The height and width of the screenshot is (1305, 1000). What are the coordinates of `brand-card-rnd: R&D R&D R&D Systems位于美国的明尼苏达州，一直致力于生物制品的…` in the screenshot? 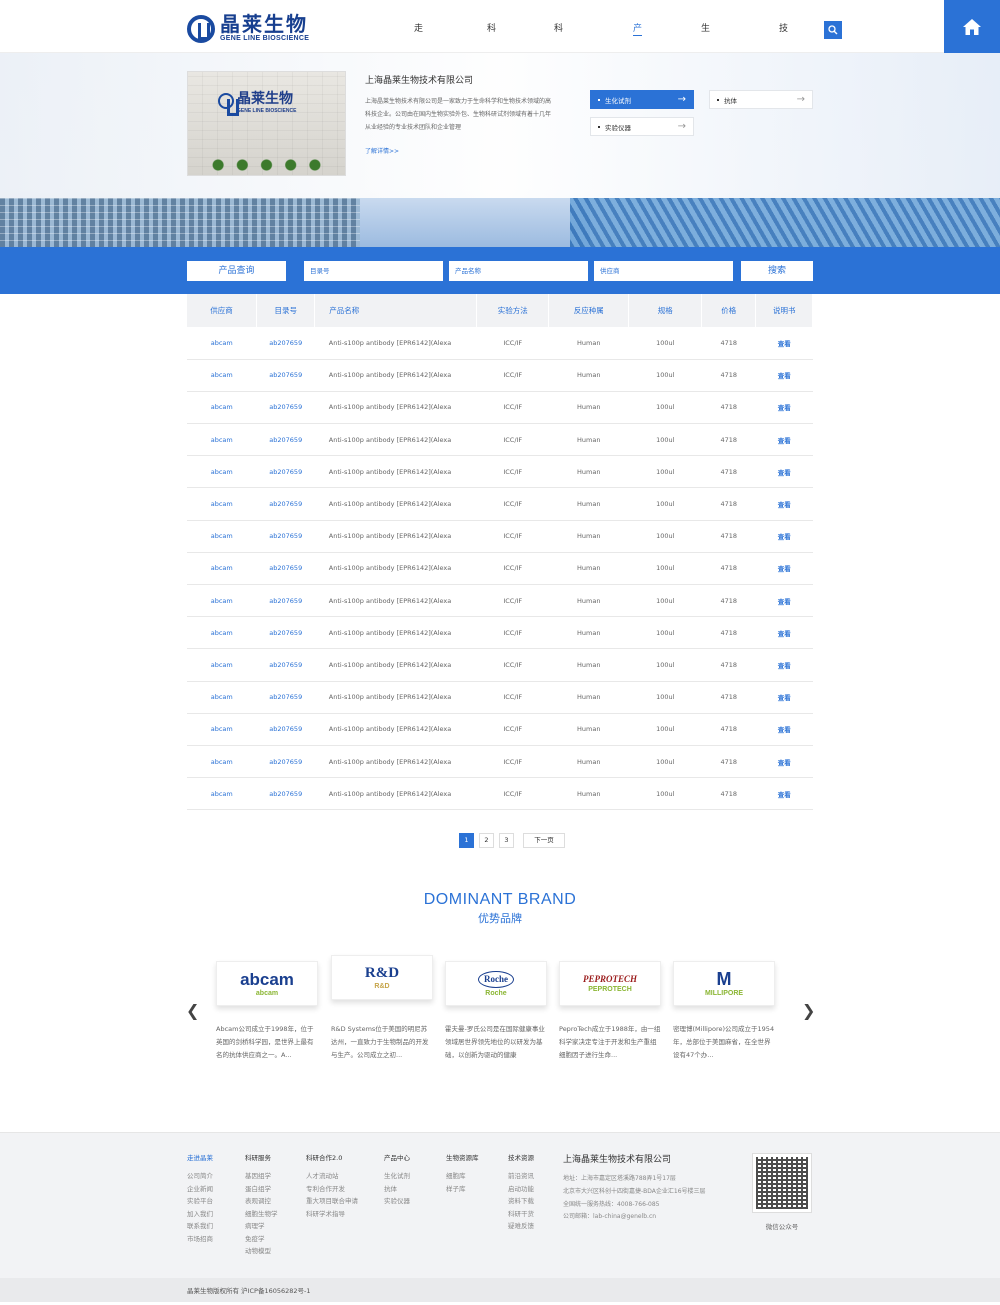 It's located at (382, 1008).